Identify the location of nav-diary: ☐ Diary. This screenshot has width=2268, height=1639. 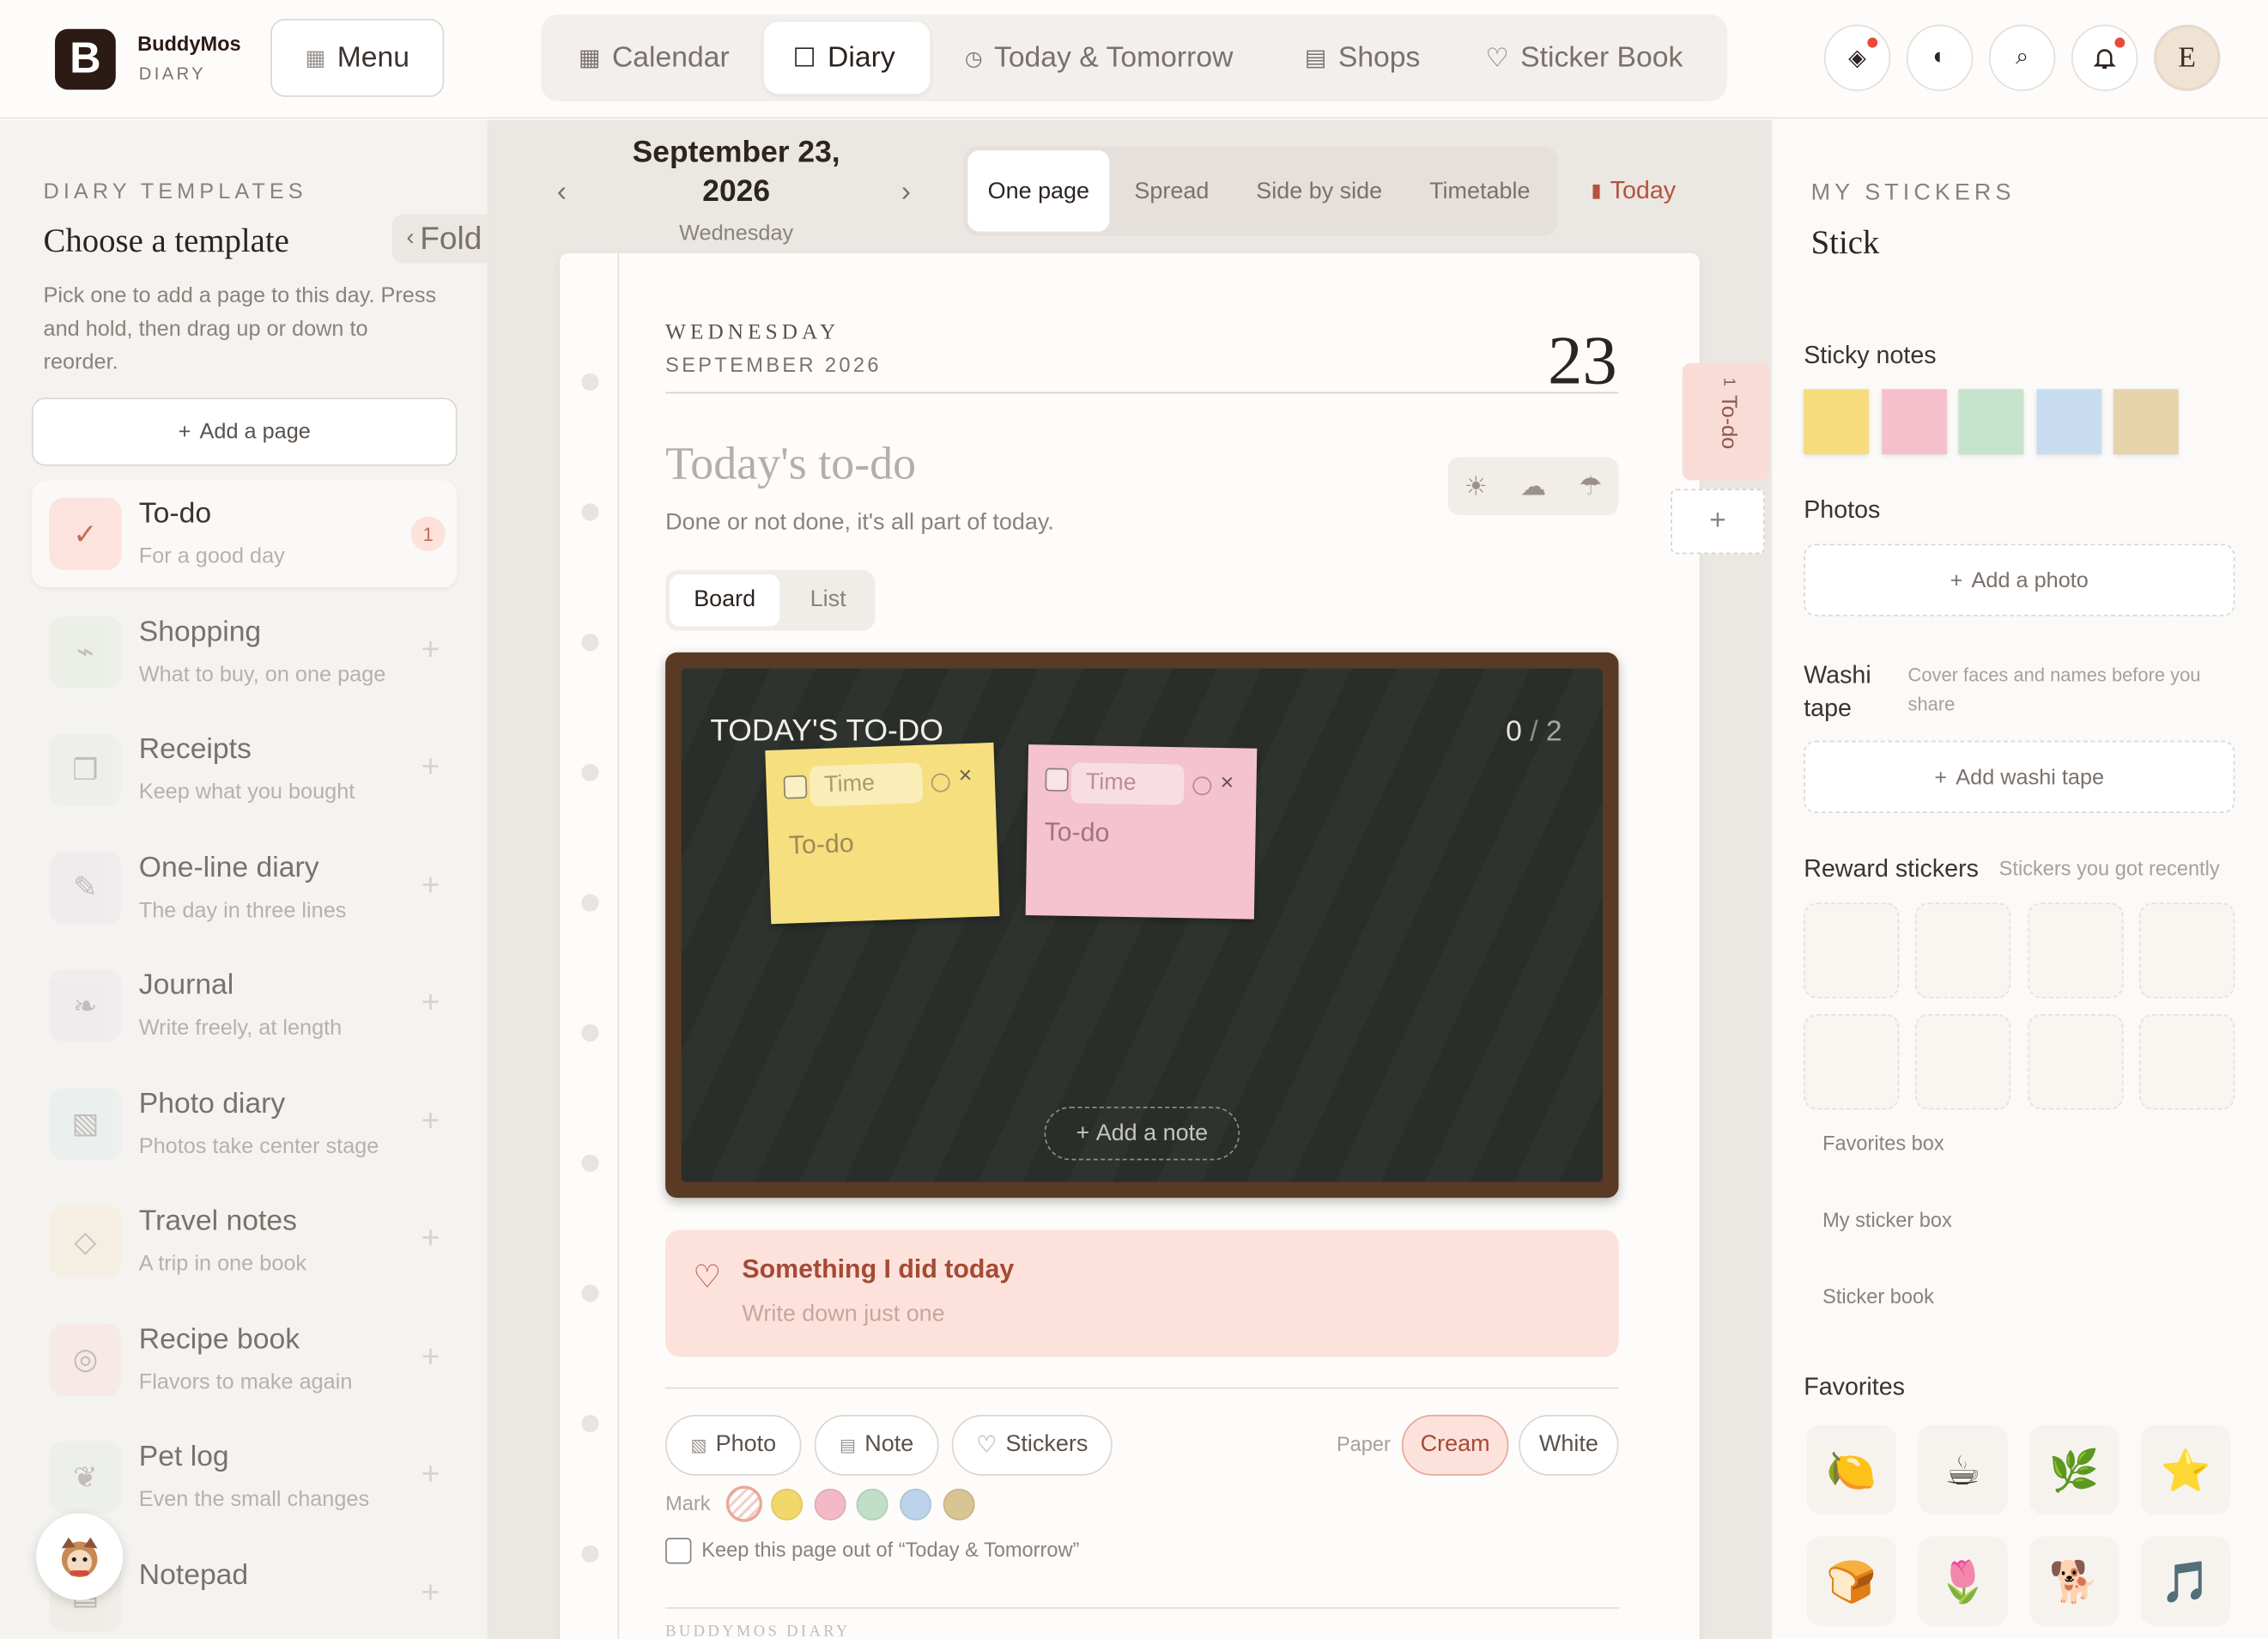
(847, 57).